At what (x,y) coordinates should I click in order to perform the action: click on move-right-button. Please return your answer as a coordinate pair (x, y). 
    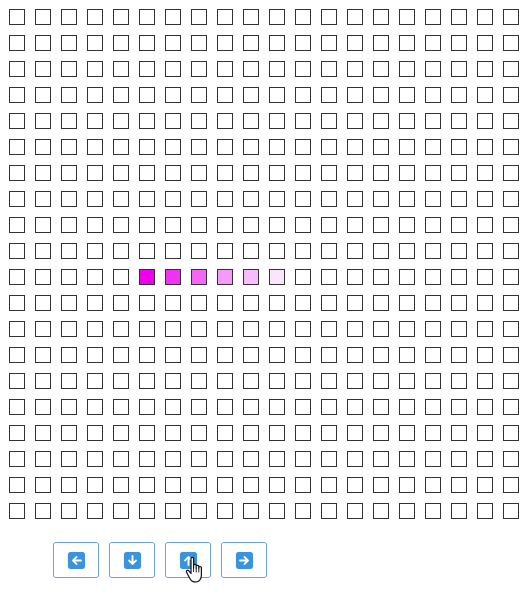
    Looking at the image, I should click on (244, 560).